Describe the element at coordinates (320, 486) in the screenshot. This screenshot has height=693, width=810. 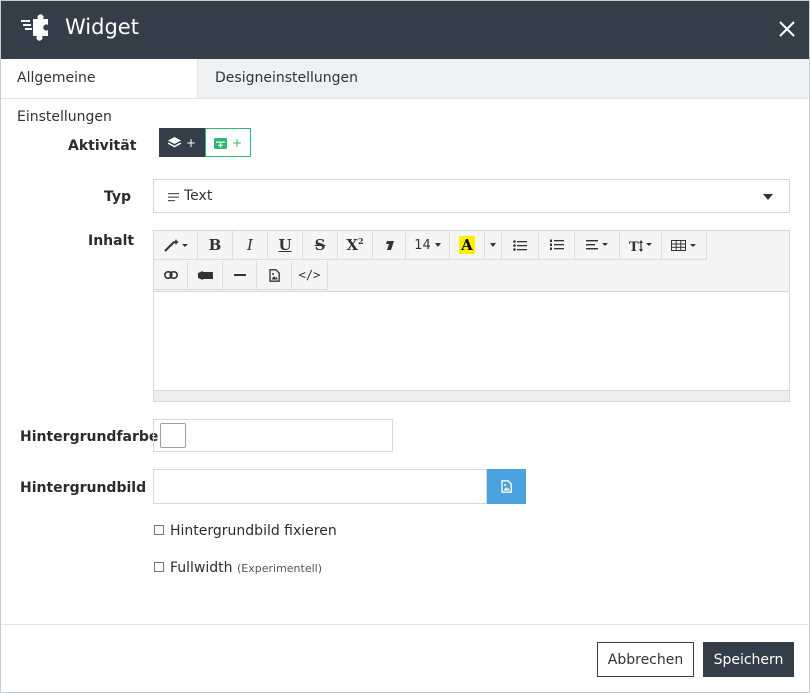
I see `bgimage-input` at that location.